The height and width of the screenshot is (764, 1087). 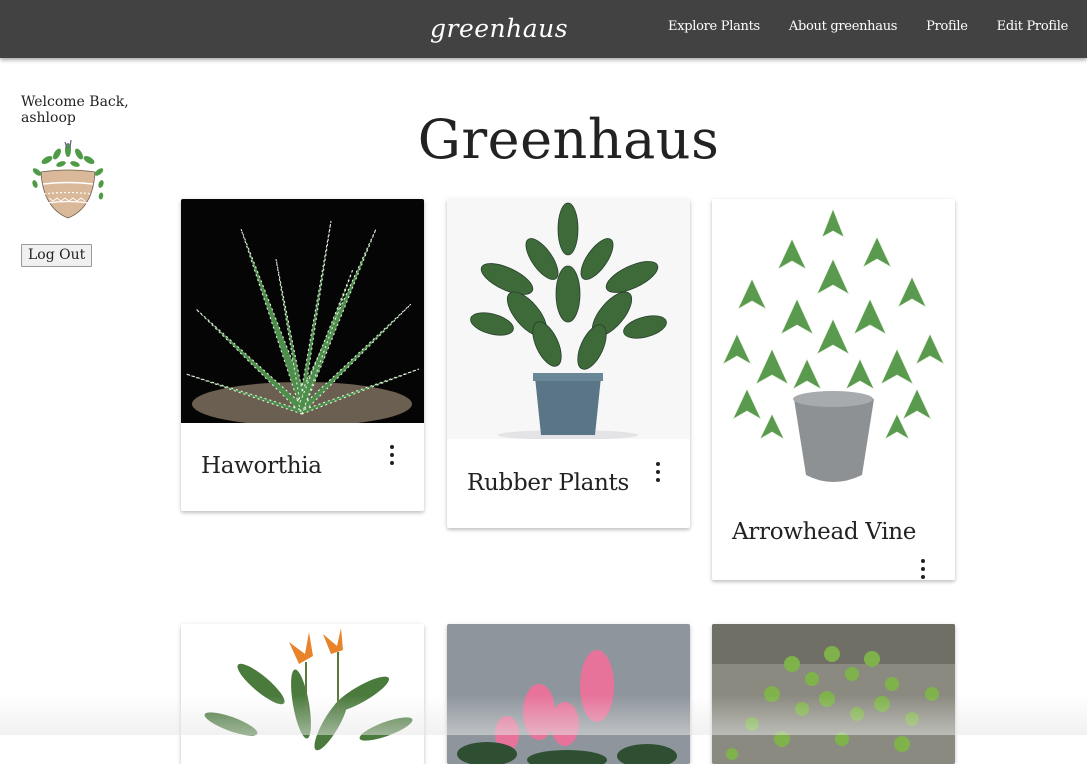 What do you see at coordinates (714, 26) in the screenshot?
I see `nav-explore-plants: Explore Plants` at bounding box center [714, 26].